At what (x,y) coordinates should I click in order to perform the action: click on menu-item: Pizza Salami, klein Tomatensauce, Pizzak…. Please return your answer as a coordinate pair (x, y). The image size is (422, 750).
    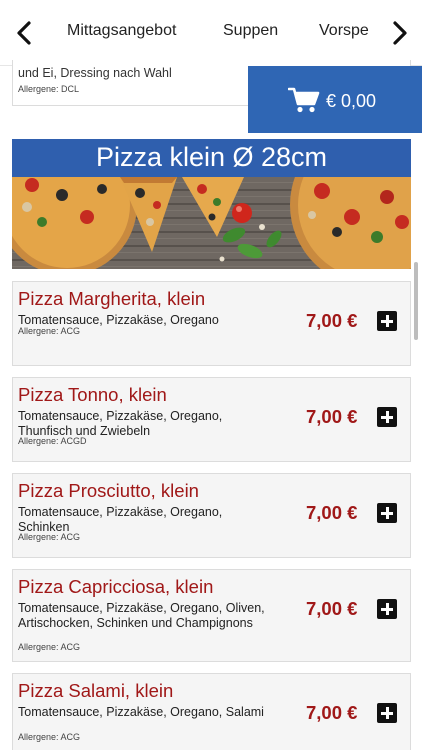
    Looking at the image, I should click on (211, 711).